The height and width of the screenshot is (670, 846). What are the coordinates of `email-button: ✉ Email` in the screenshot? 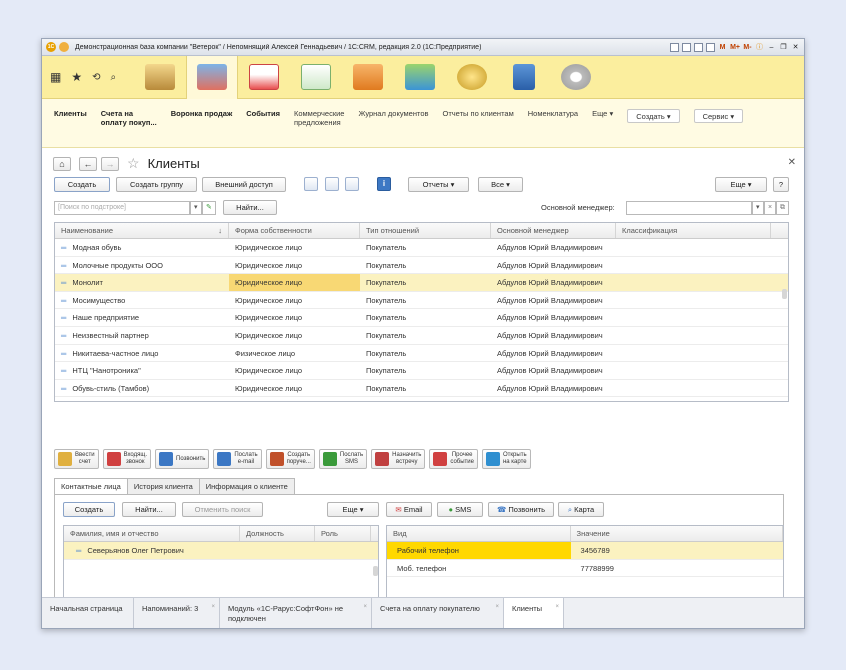 It's located at (409, 509).